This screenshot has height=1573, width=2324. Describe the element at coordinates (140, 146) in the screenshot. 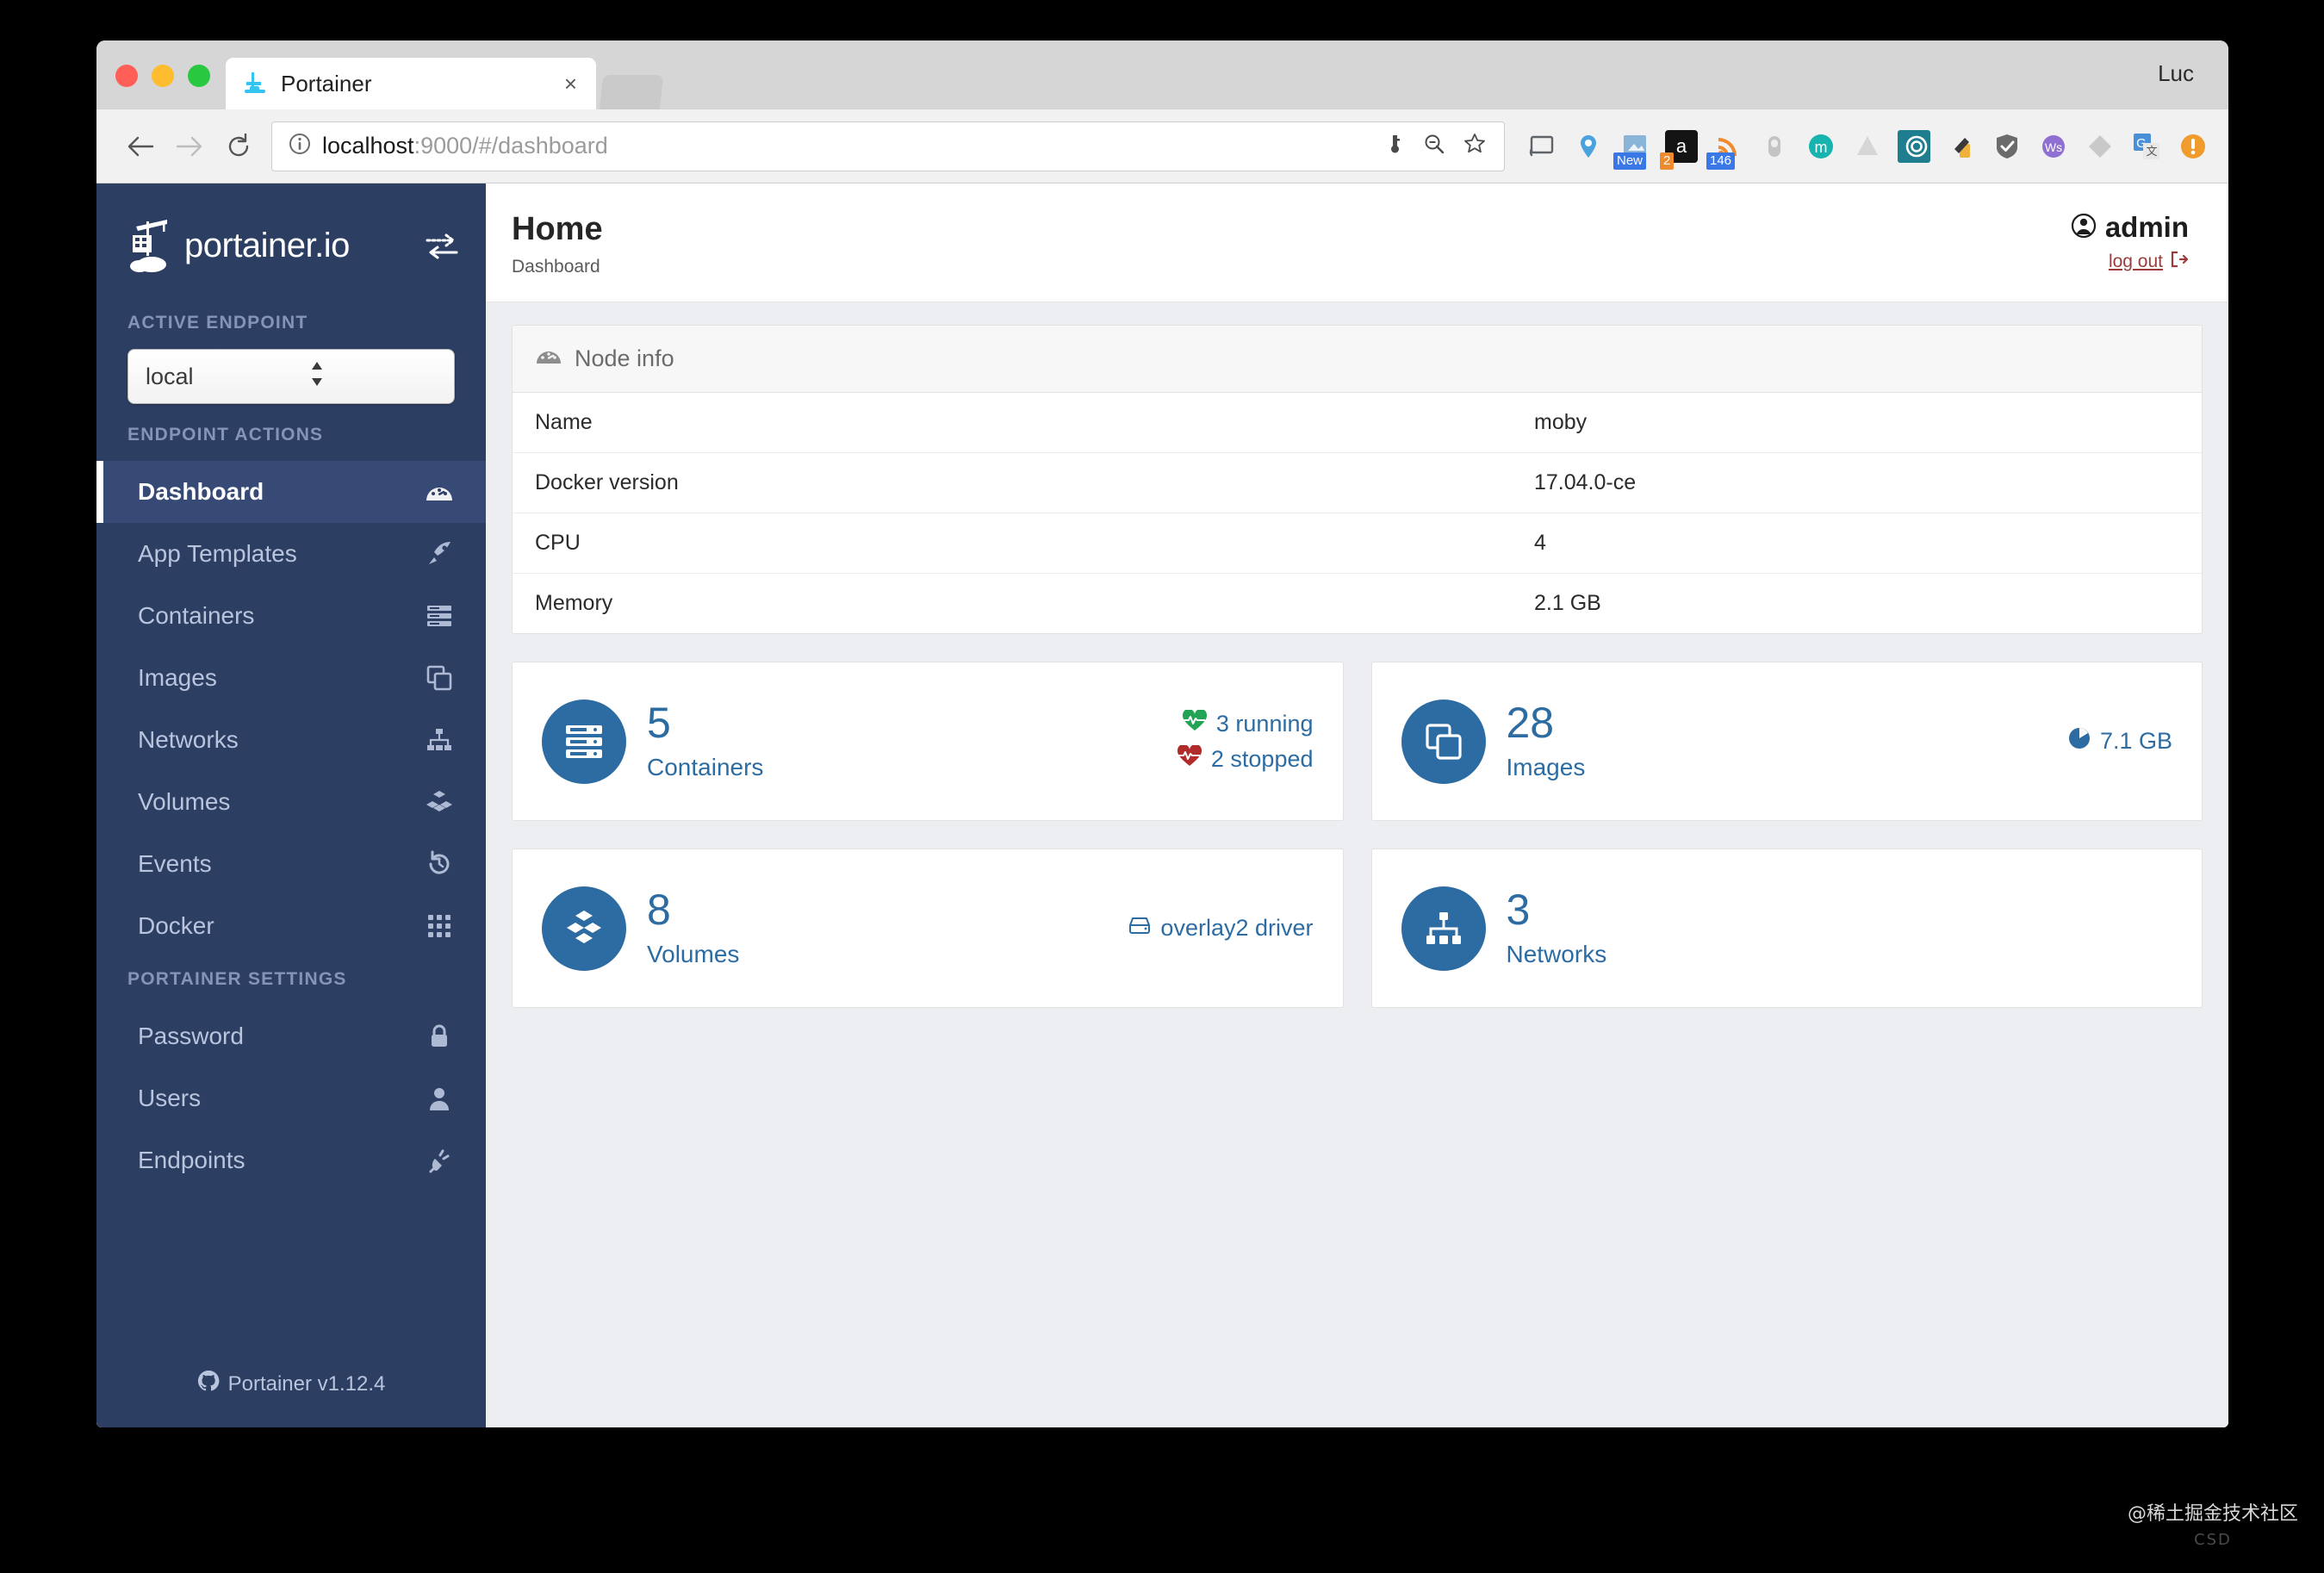

I see `back-icon` at that location.